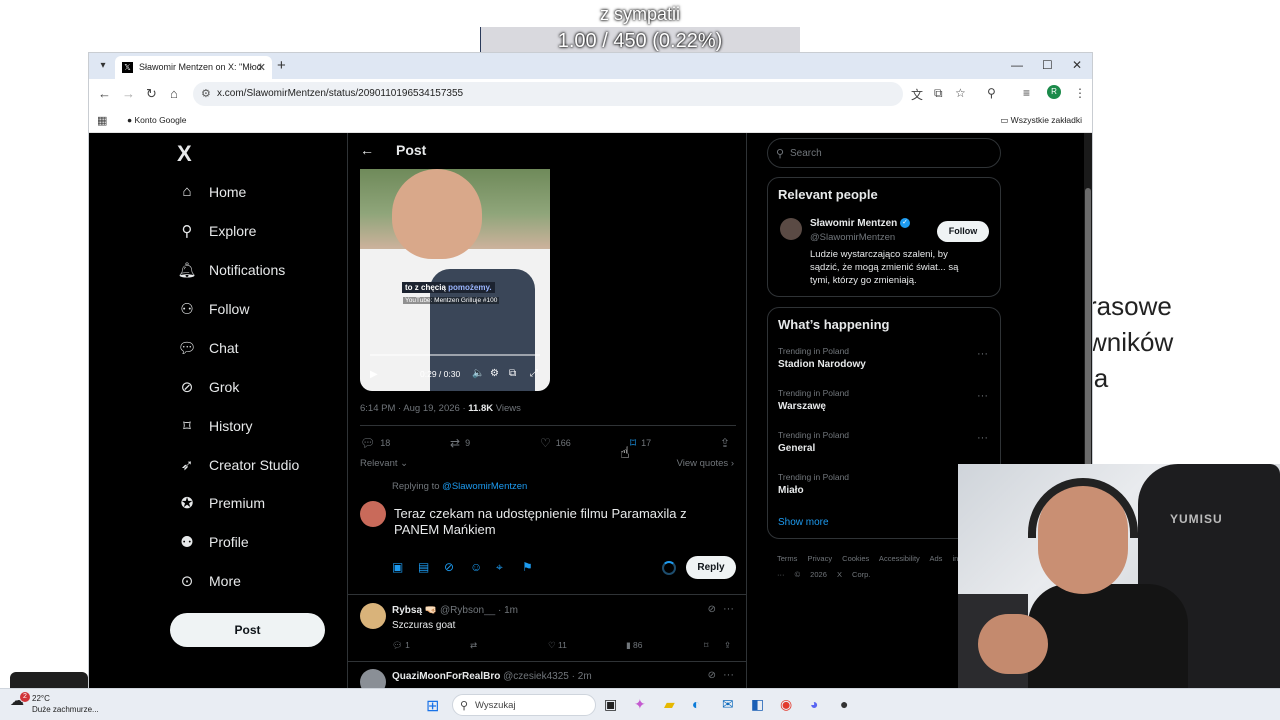 This screenshot has width=1280, height=720. What do you see at coordinates (440, 408) in the screenshot?
I see `post-meta: 6:14 PM · Aug 19, 2026 · 11.8K Views` at bounding box center [440, 408].